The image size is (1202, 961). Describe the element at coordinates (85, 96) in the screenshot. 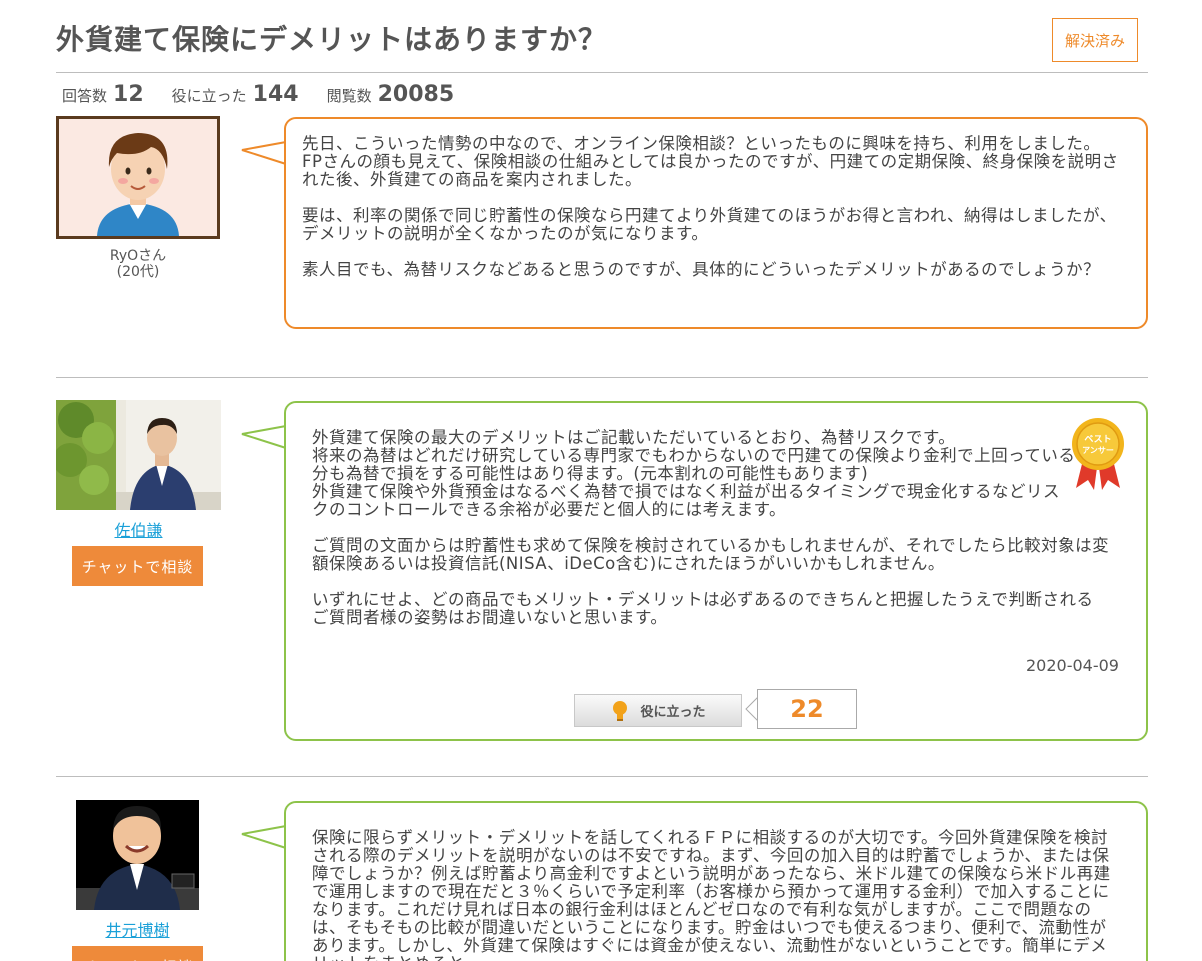

I see `answers-label: 回答数` at that location.